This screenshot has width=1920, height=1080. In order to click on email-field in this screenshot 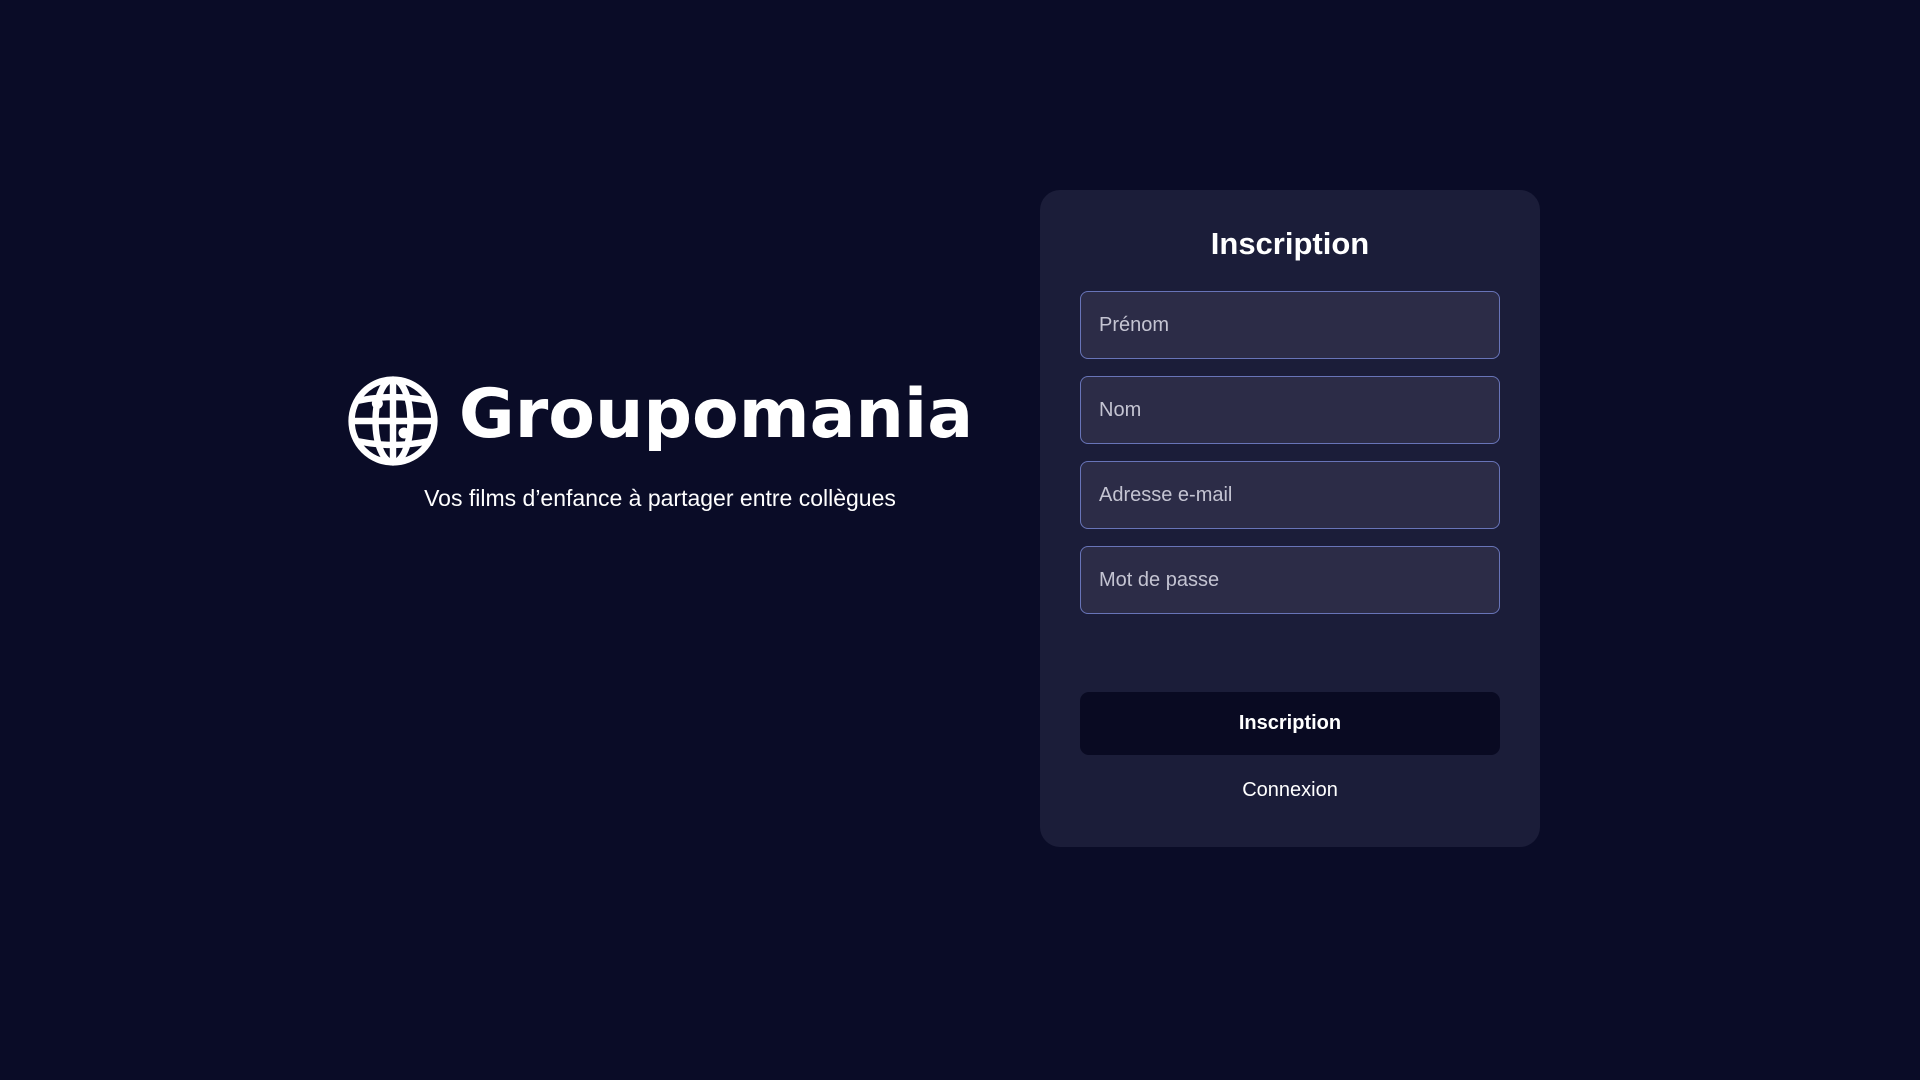, I will do `click(1290, 495)`.